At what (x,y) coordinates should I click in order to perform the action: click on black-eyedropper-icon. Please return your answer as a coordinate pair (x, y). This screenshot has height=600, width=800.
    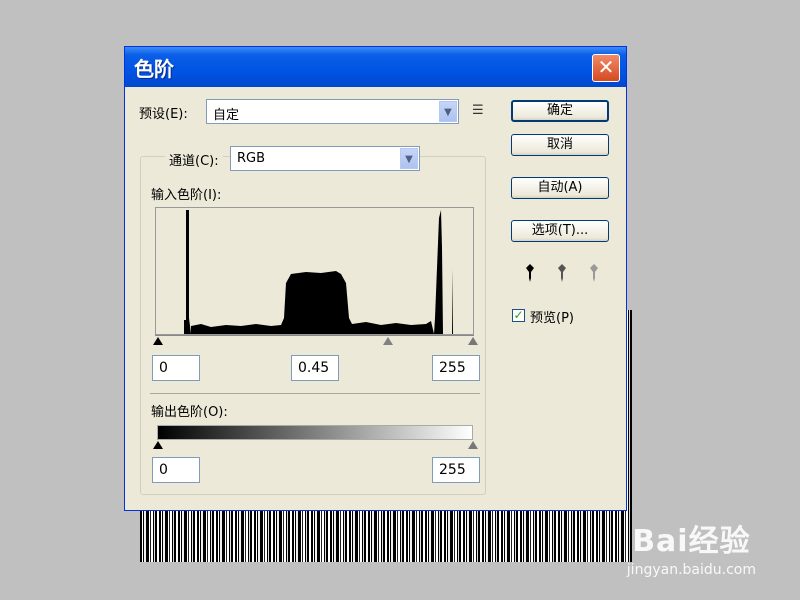
    Looking at the image, I should click on (530, 273).